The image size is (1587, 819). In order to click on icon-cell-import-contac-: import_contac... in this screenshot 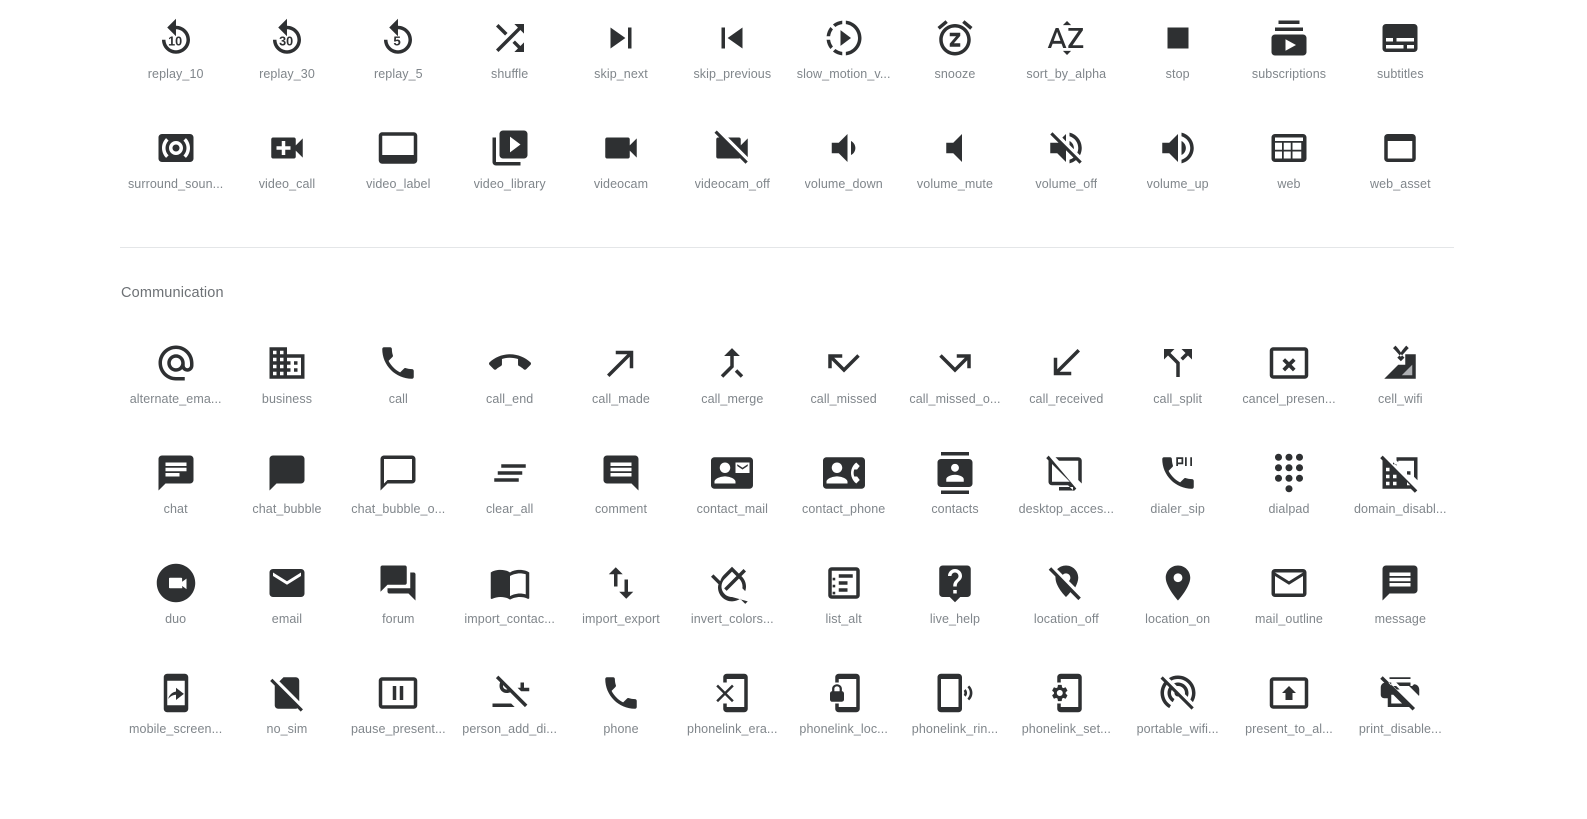, I will do `click(509, 600)`.